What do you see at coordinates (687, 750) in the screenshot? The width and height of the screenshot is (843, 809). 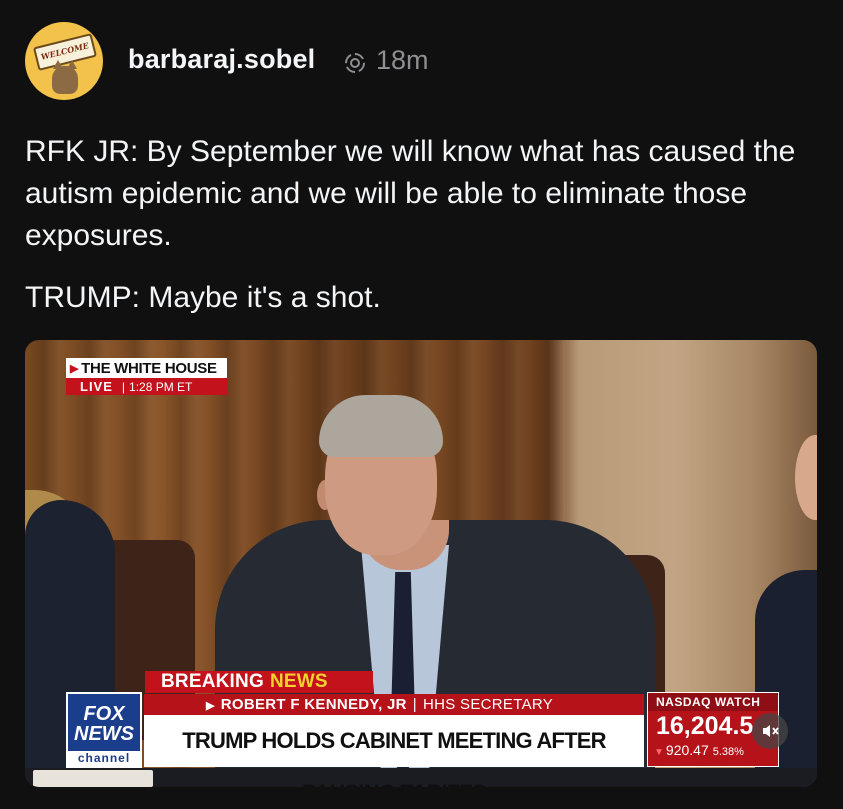 I see `ticker-change: 920.47` at bounding box center [687, 750].